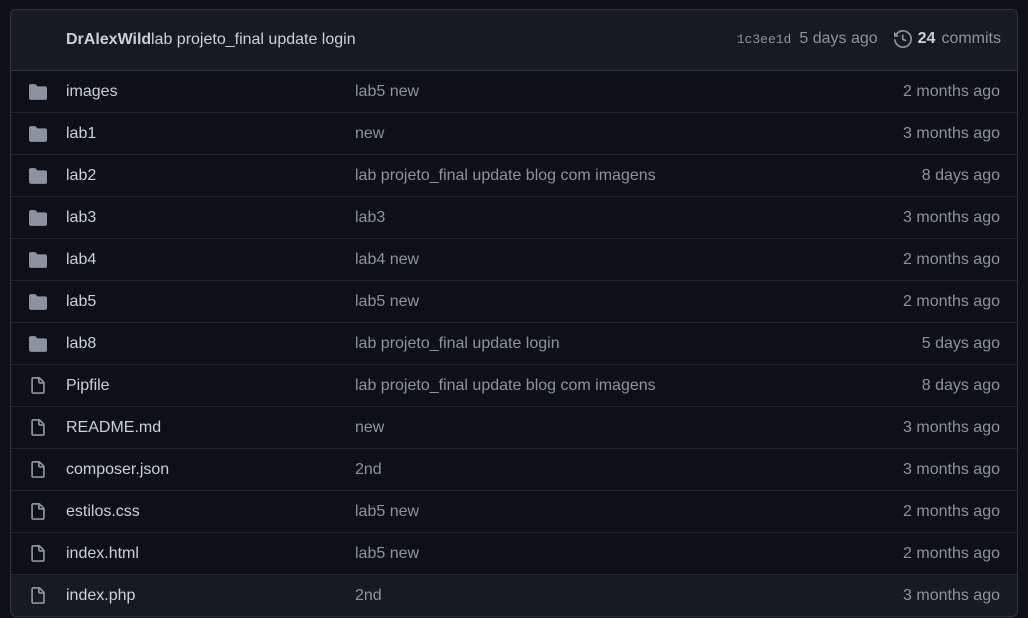 This screenshot has height=618, width=1028. Describe the element at coordinates (102, 554) in the screenshot. I see `file-name-link: index.html` at that location.